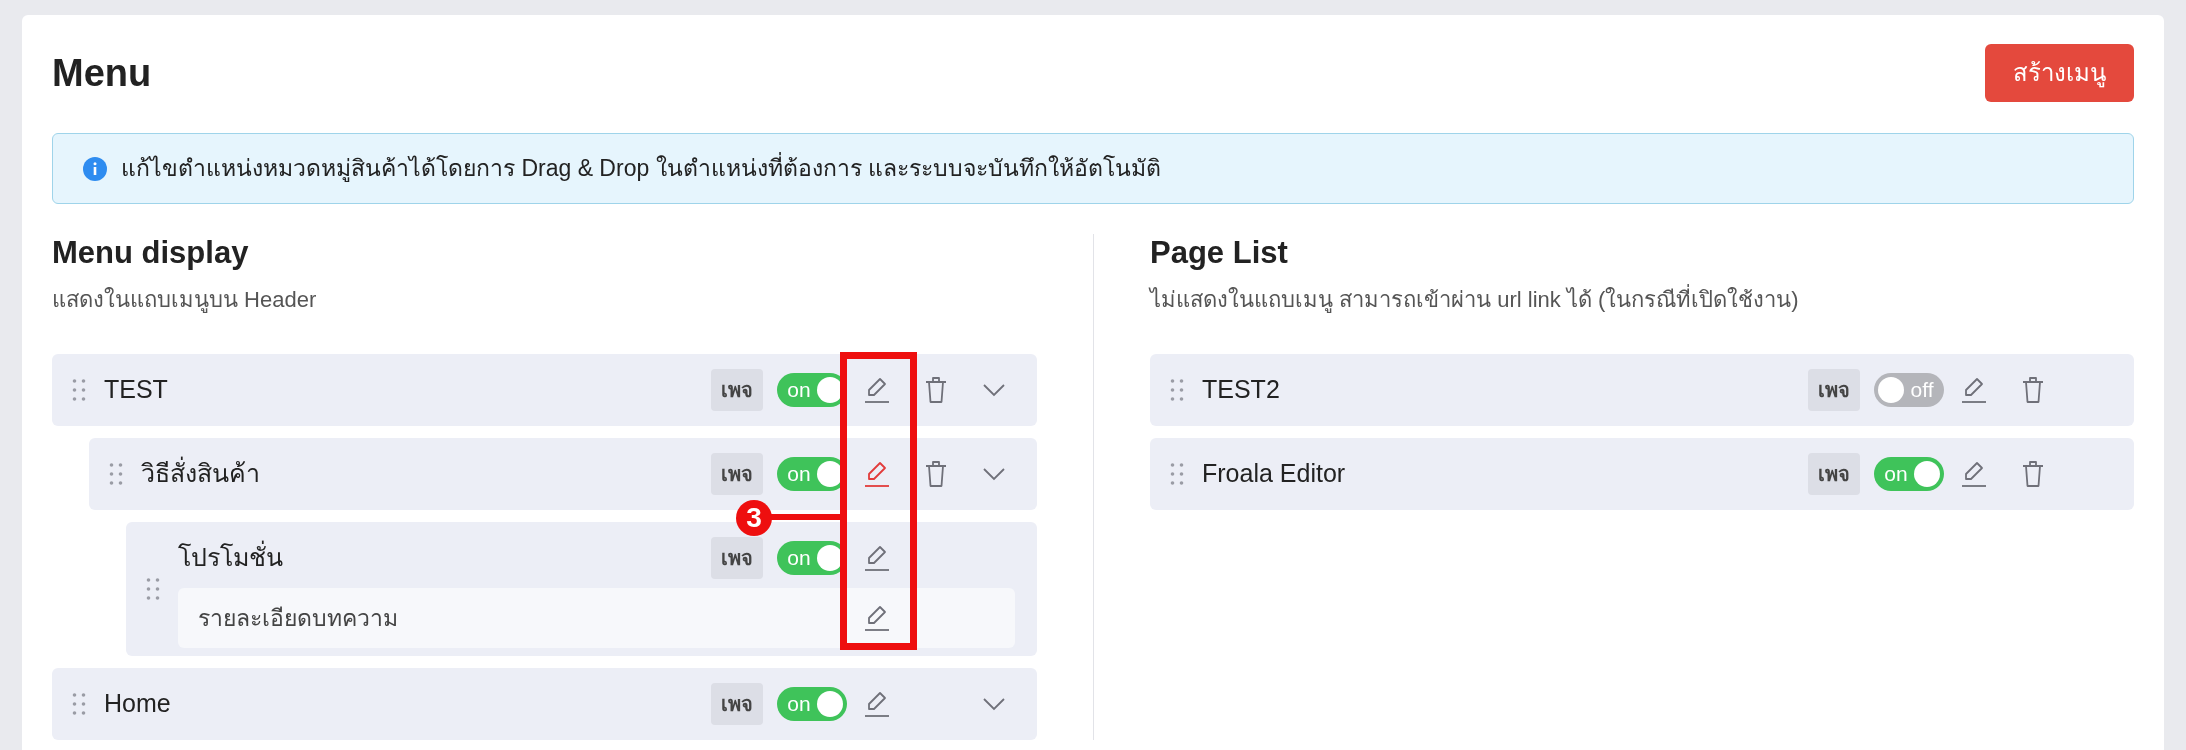  Describe the element at coordinates (95, 168) in the screenshot. I see `info-icon` at that location.